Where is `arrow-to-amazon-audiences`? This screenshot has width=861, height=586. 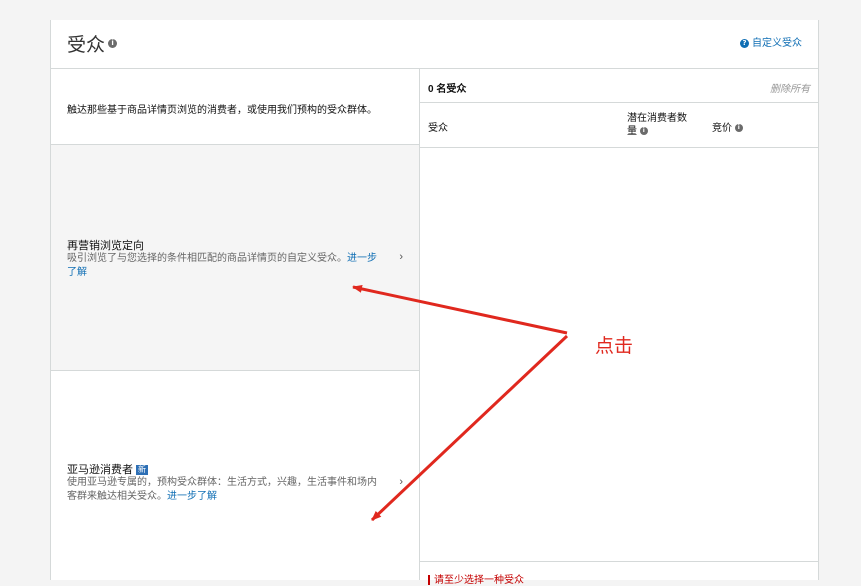 arrow-to-amazon-audiences is located at coordinates (469, 428).